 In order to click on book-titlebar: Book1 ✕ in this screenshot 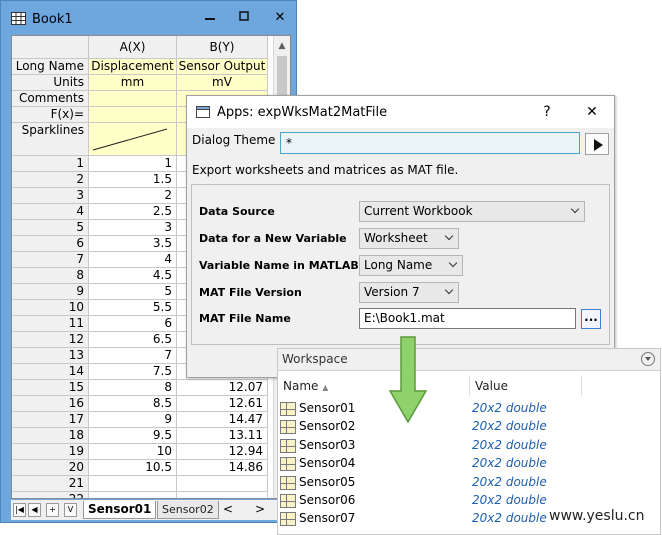, I will do `click(148, 18)`.